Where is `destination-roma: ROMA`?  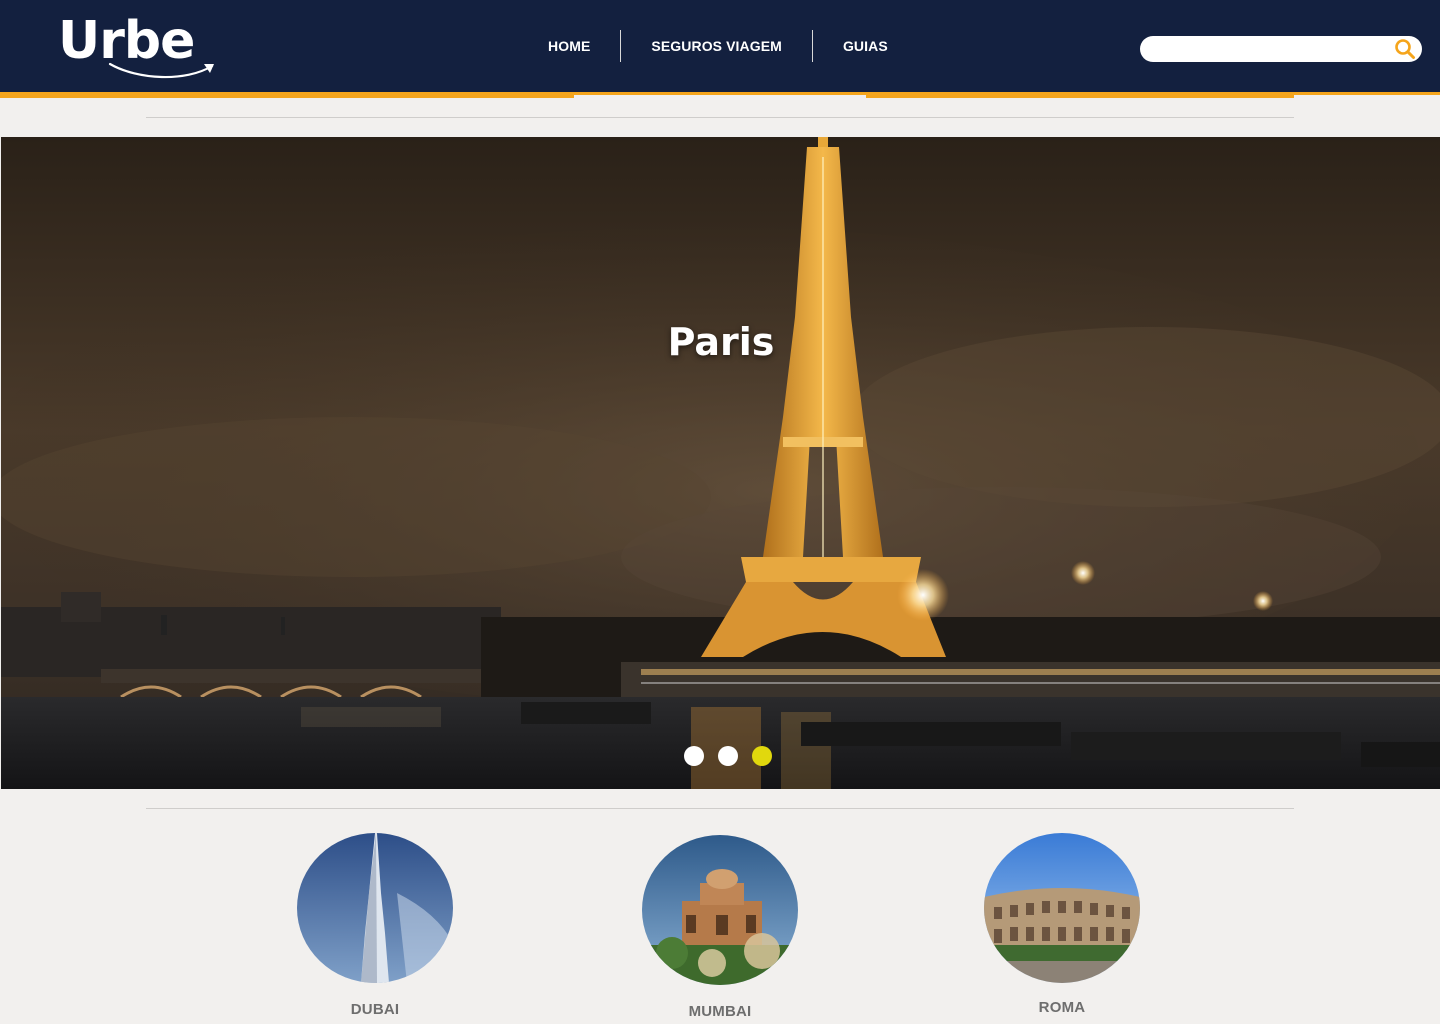
destination-roma: ROMA is located at coordinates (1062, 924).